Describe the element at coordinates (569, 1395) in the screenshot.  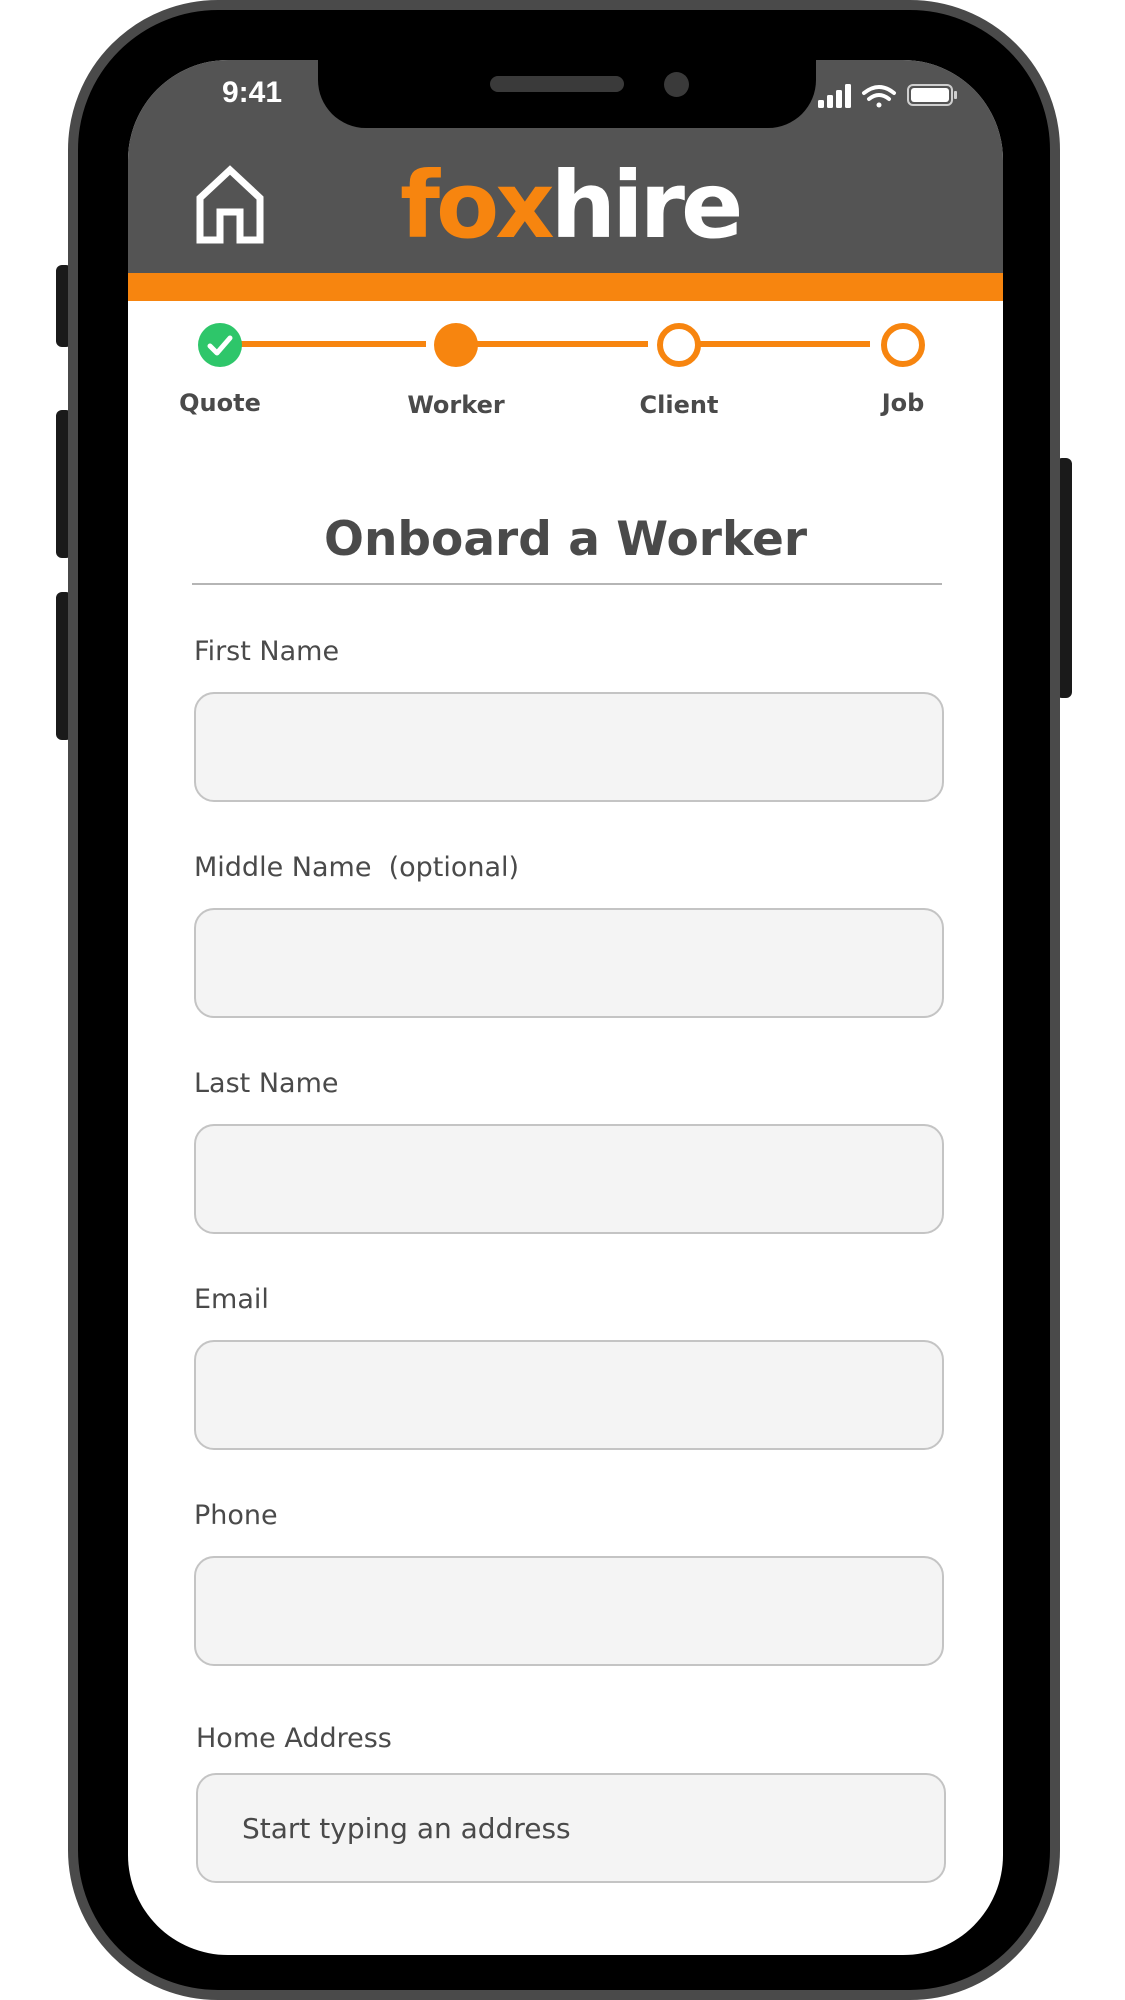
I see `email-input` at that location.